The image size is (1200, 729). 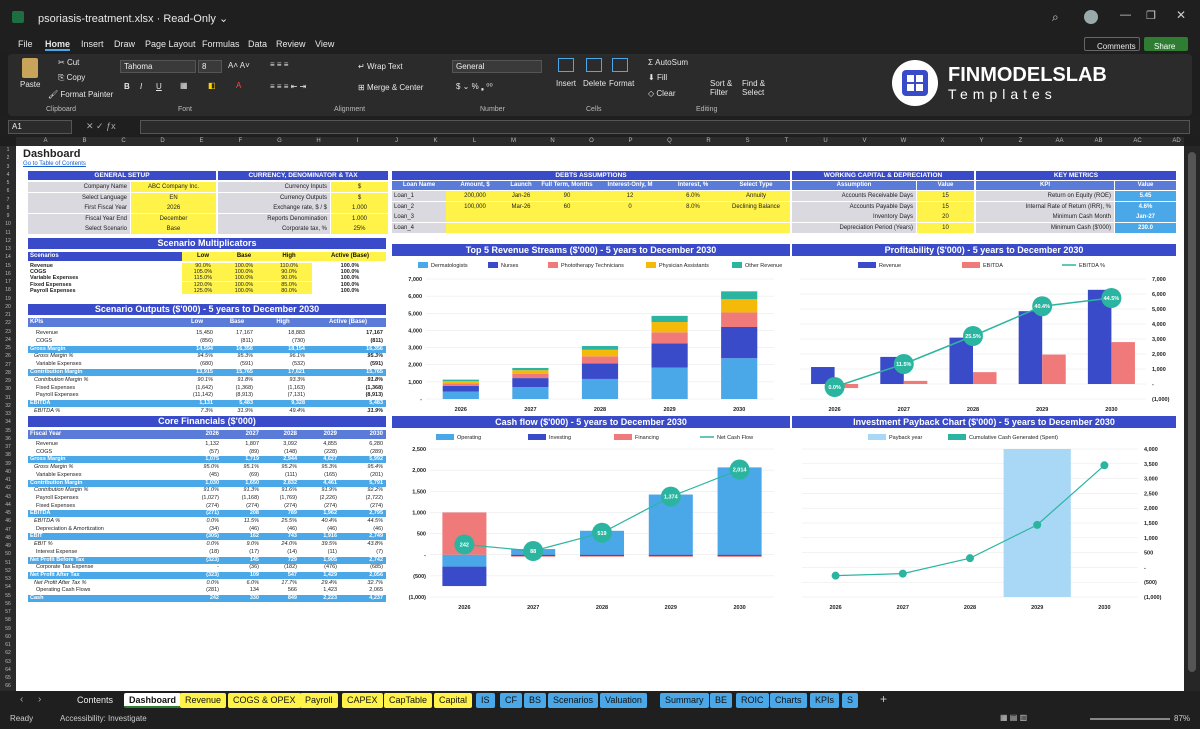 What do you see at coordinates (68, 62) in the screenshot?
I see `cut-button: ✂ Cut` at bounding box center [68, 62].